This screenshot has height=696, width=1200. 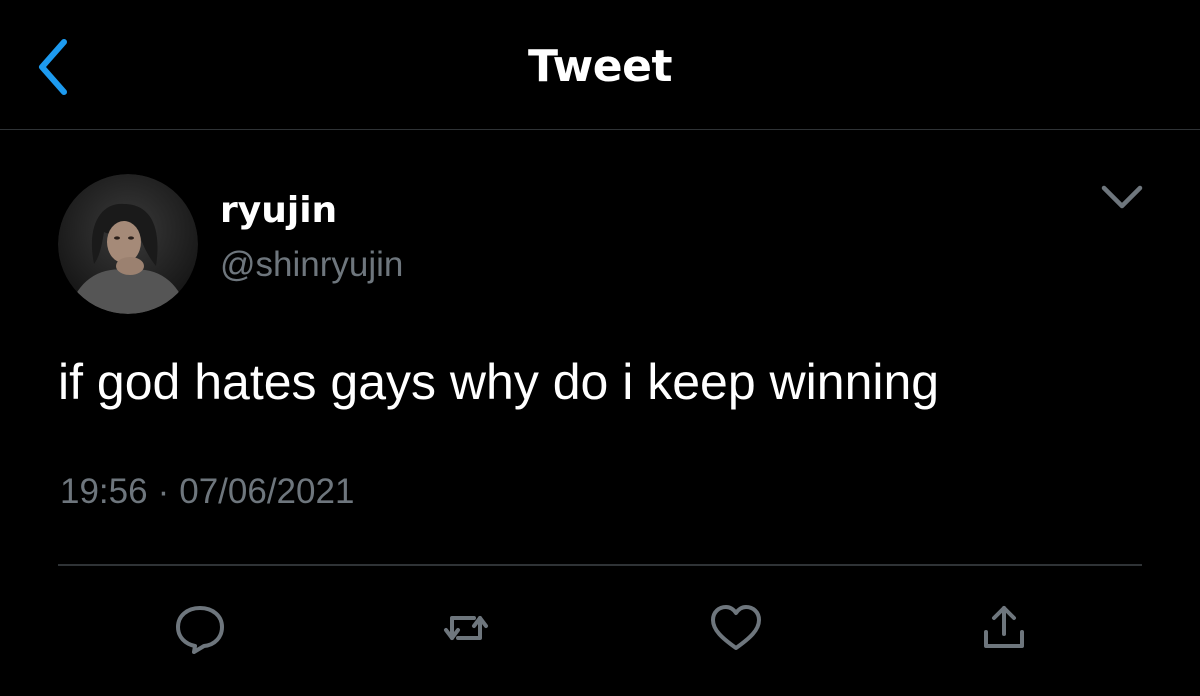 I want to click on page-title: Tweet, so click(x=600, y=66).